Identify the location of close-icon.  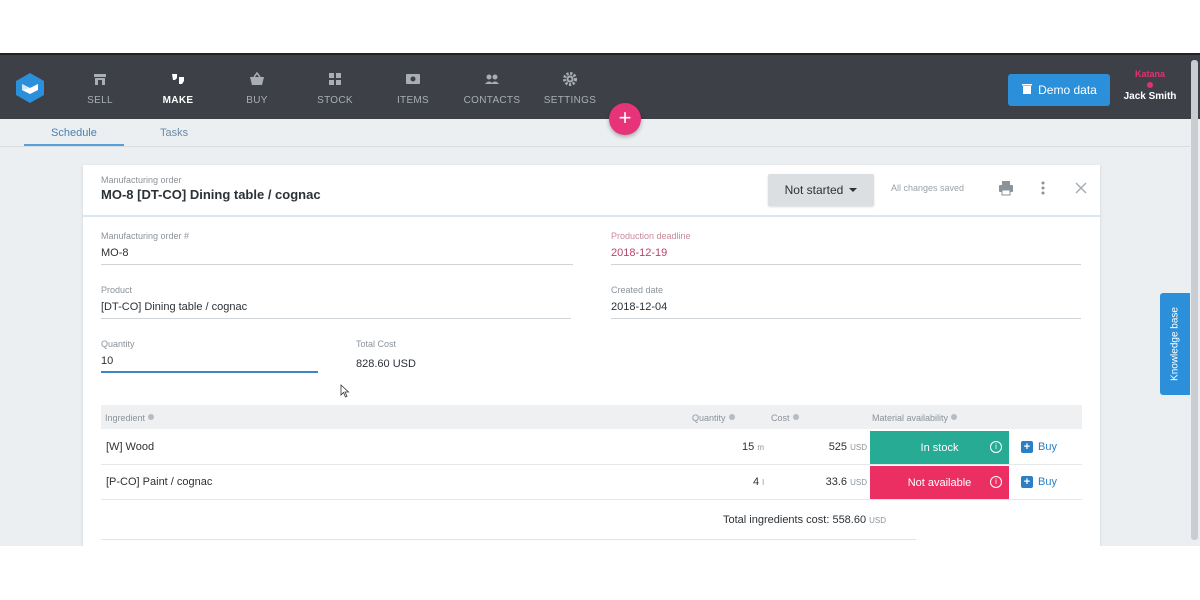
(1081, 189).